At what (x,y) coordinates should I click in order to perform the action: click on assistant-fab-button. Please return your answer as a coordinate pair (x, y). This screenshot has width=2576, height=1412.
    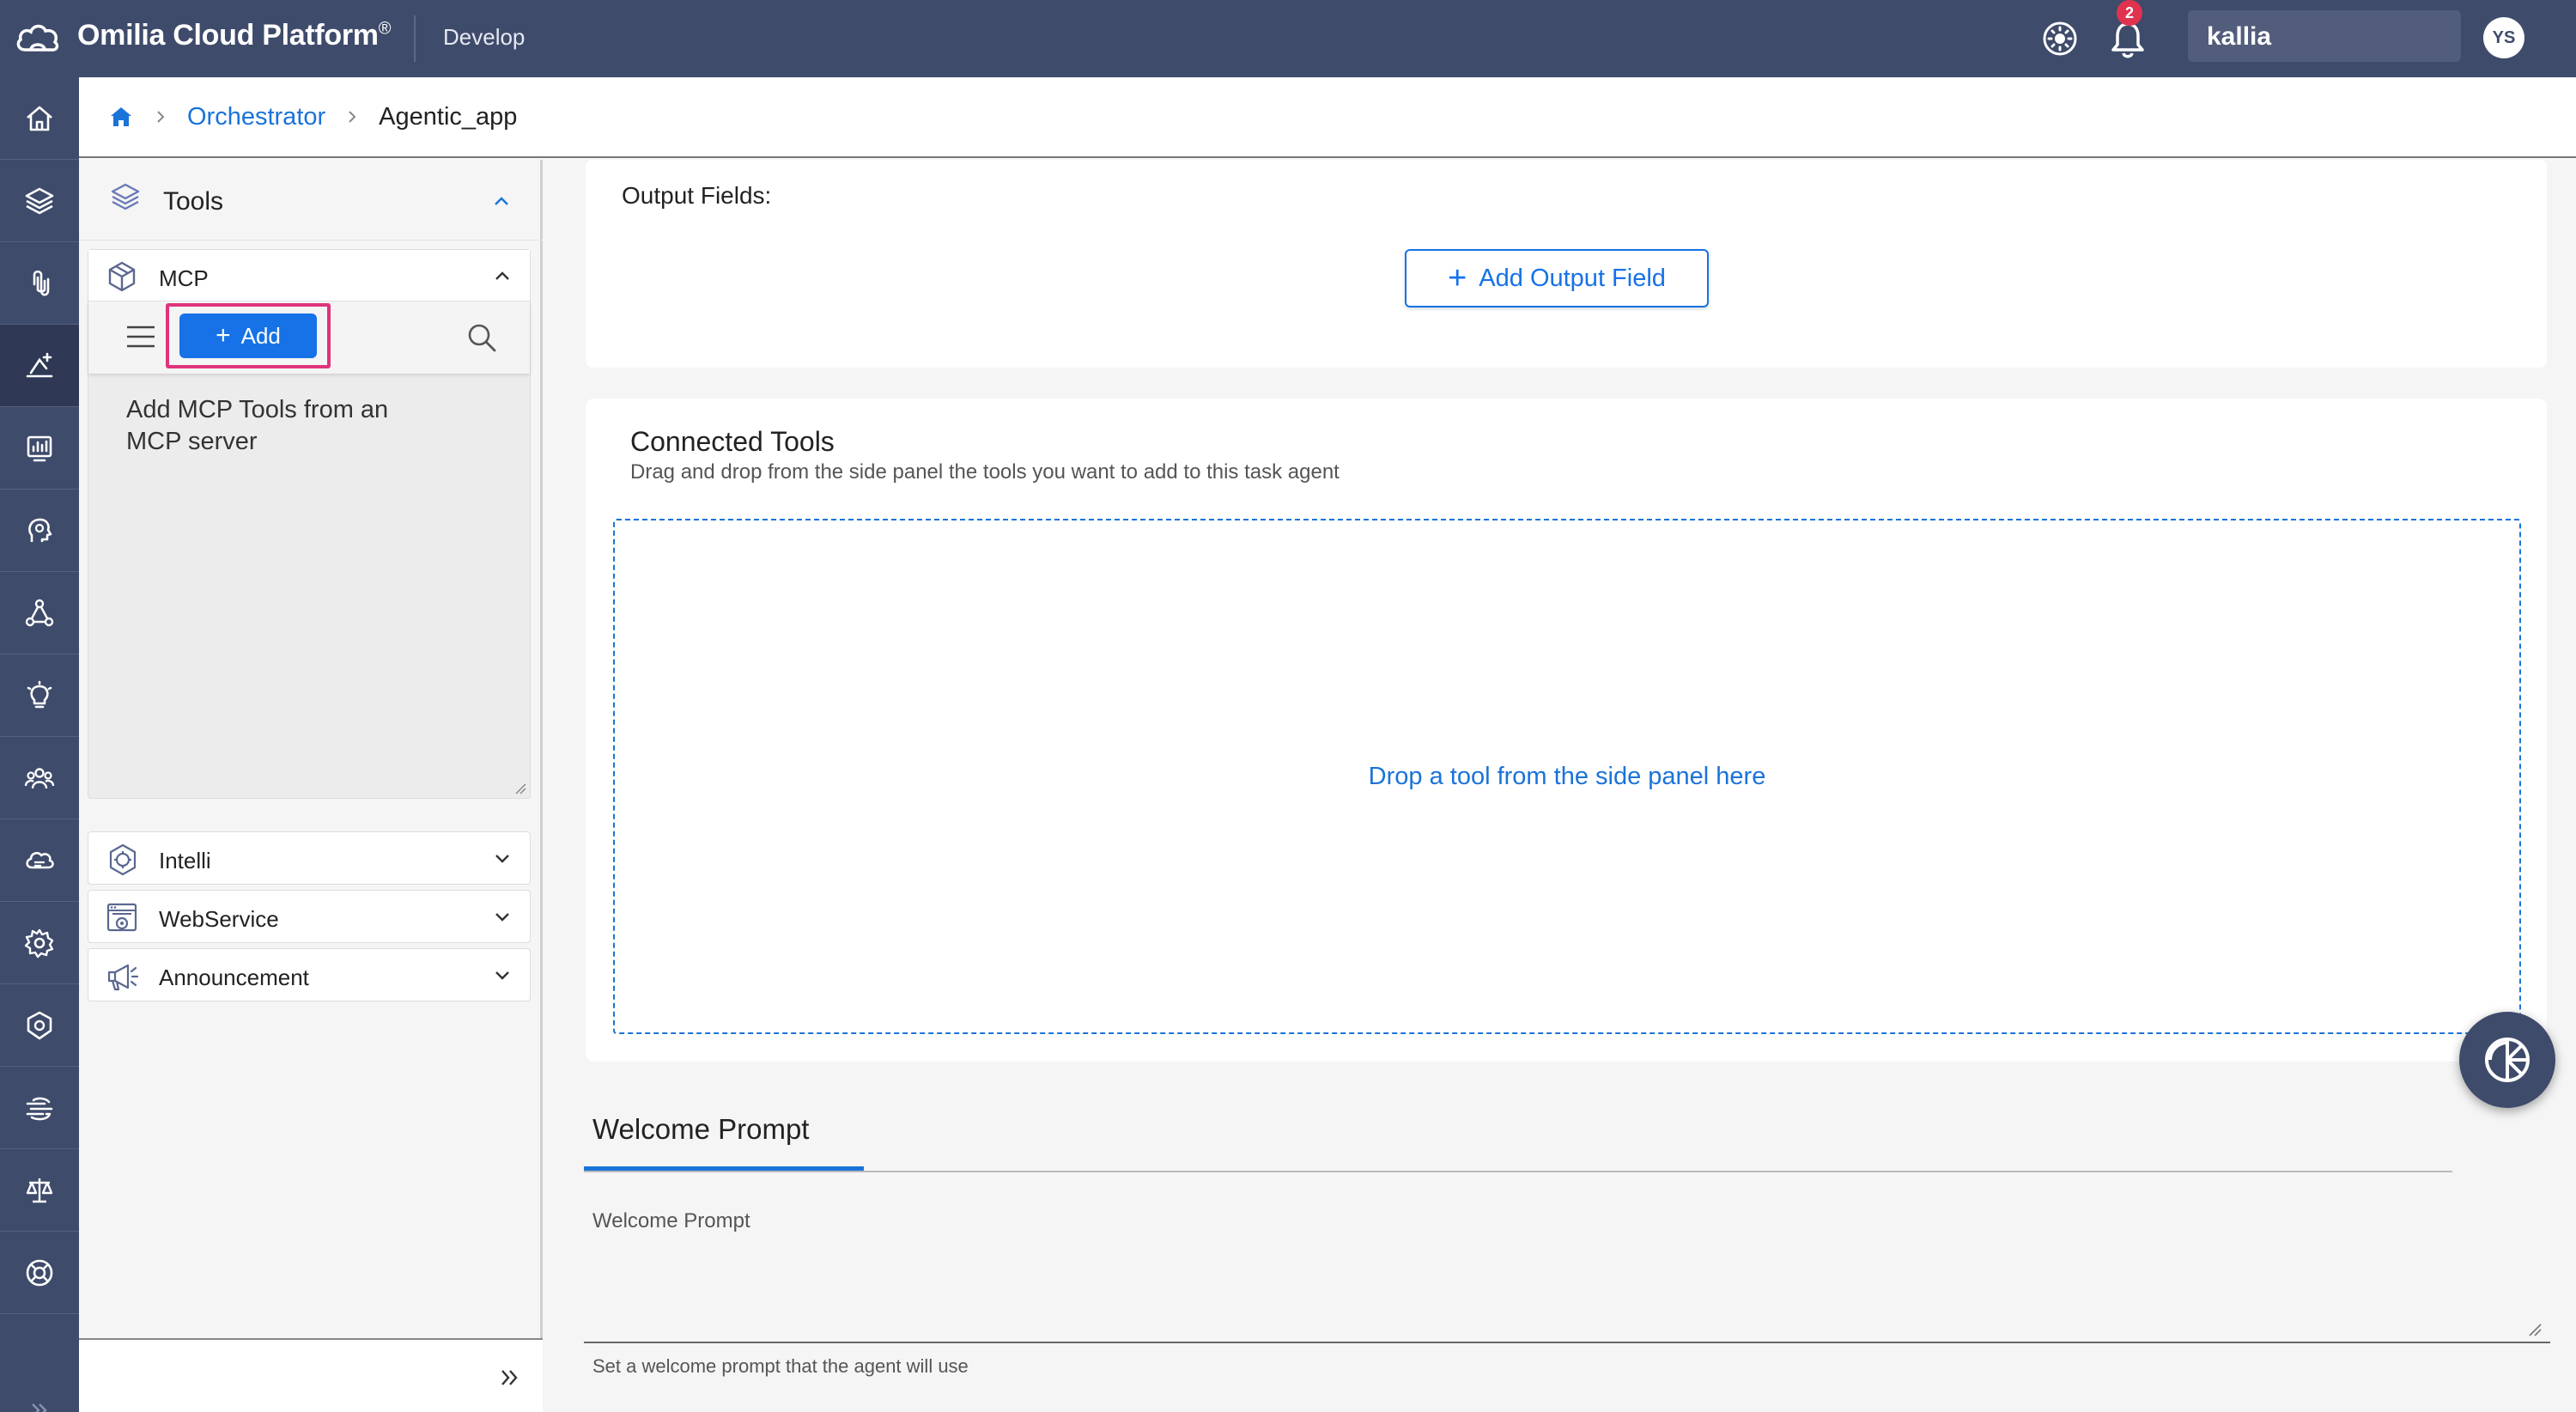
    Looking at the image, I should click on (2507, 1060).